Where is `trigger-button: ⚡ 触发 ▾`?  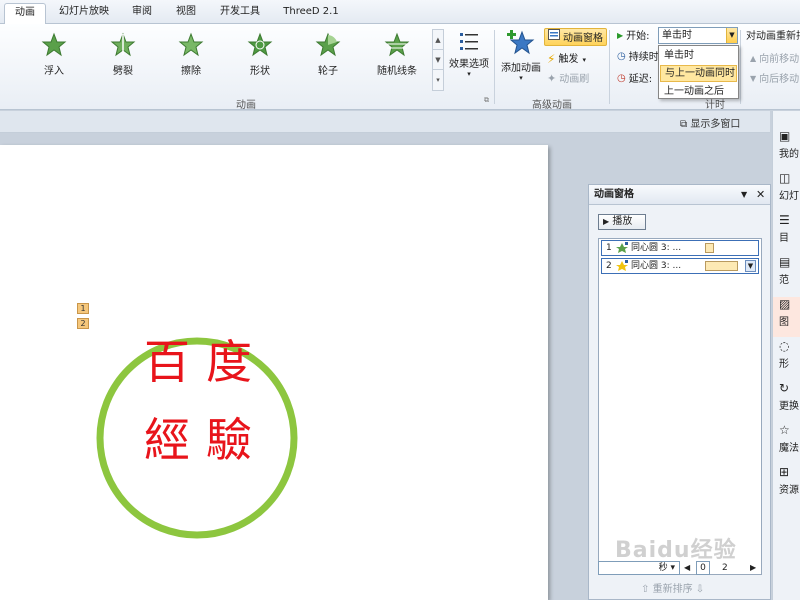
trigger-button: ⚡ 触发 ▾ is located at coordinates (566, 59).